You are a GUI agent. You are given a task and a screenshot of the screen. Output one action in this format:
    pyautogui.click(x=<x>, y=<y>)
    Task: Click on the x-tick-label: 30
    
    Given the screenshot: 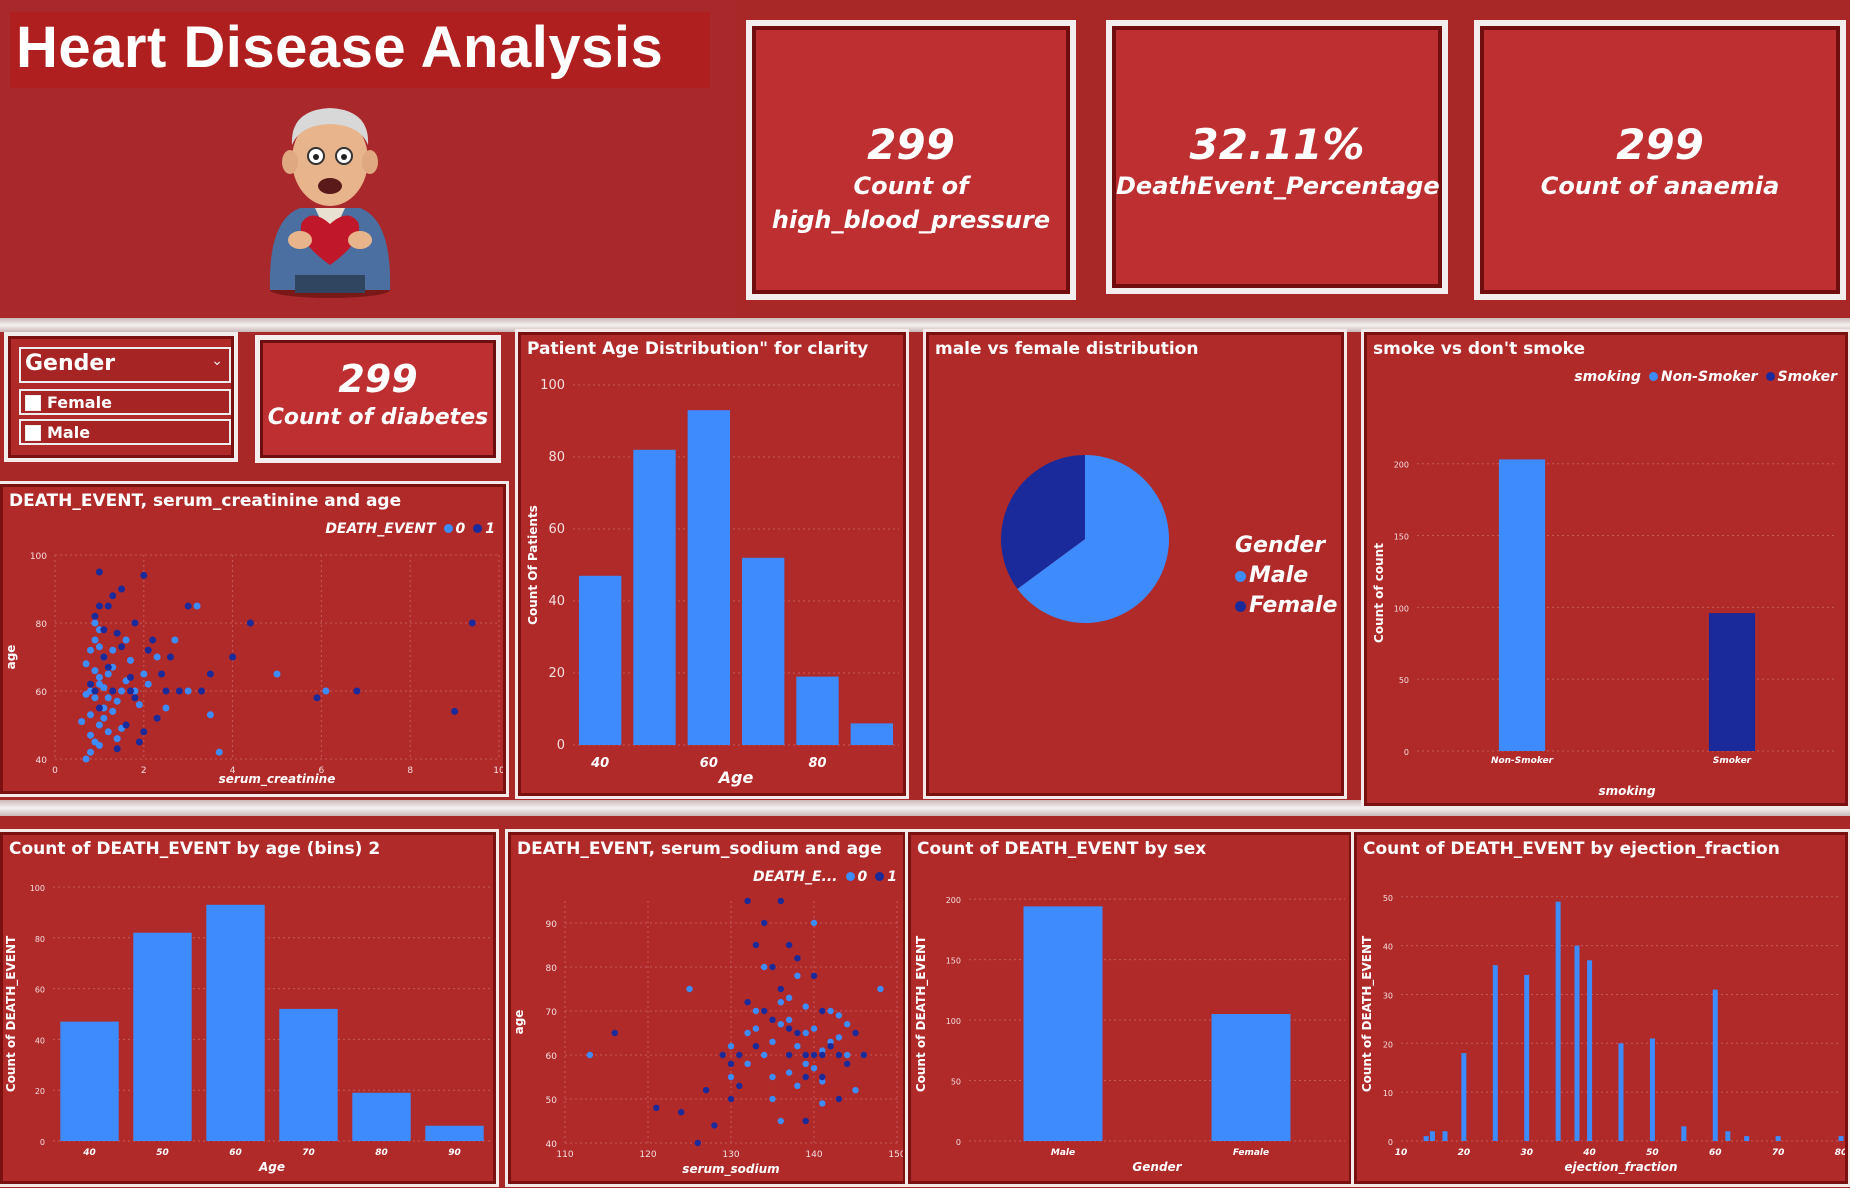 What is the action you would take?
    pyautogui.click(x=1526, y=1153)
    